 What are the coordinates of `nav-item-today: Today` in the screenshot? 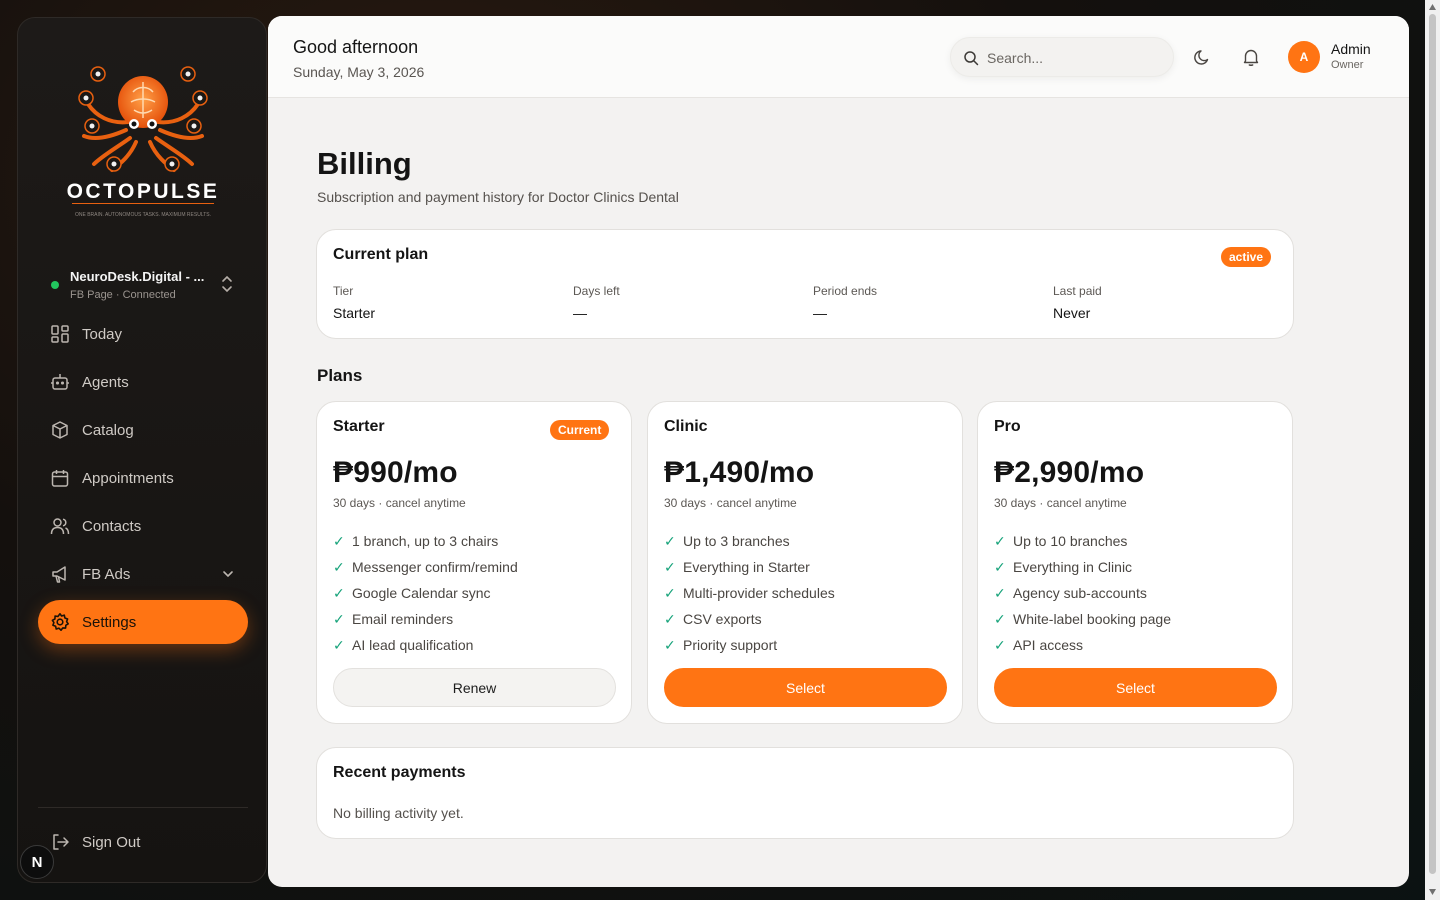 It's located at (143, 334).